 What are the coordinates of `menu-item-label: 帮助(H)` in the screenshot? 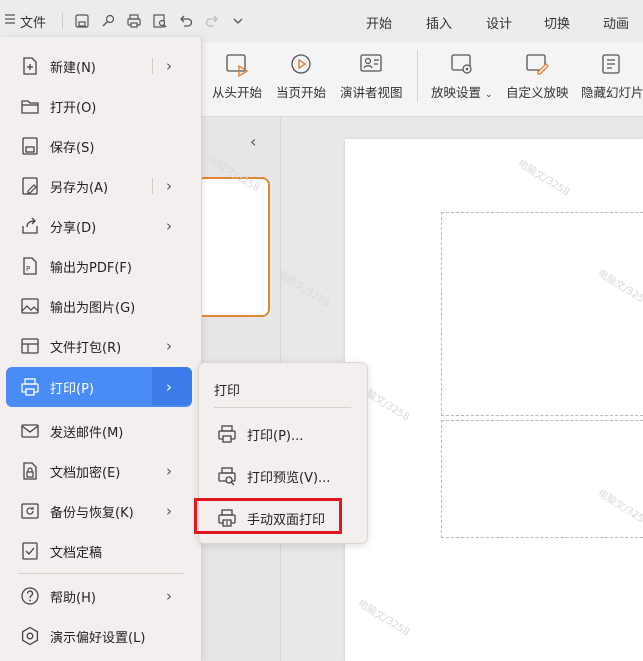 It's located at (73, 598).